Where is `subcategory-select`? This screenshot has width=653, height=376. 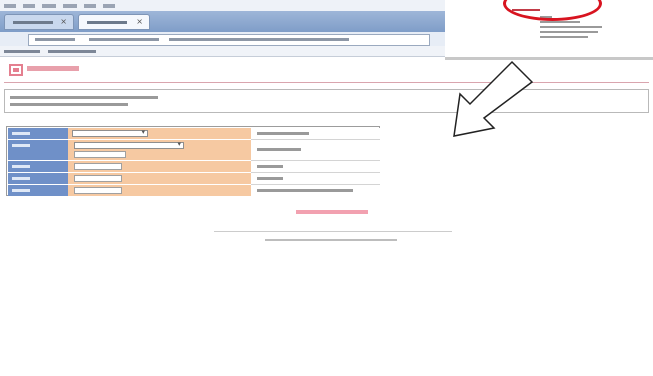
subcategory-select is located at coordinates (129, 144).